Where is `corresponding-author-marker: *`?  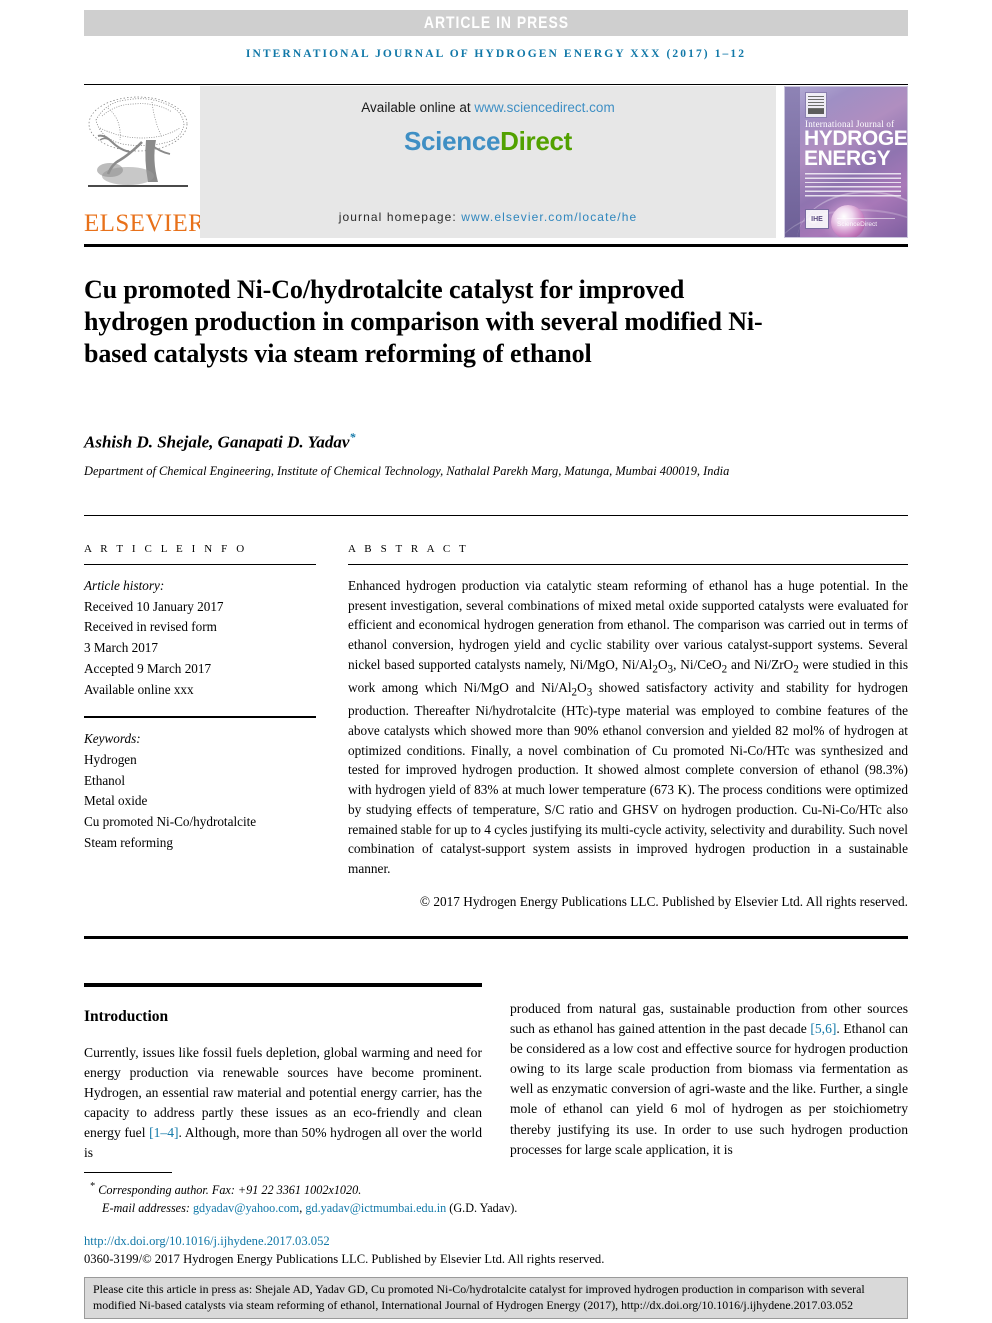
corresponding-author-marker: * is located at coordinates (352, 437).